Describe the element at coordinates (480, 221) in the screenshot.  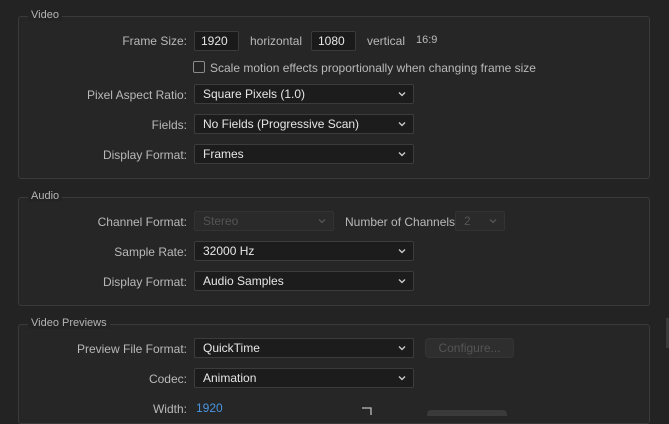
I see `num-channels-select: 2` at that location.